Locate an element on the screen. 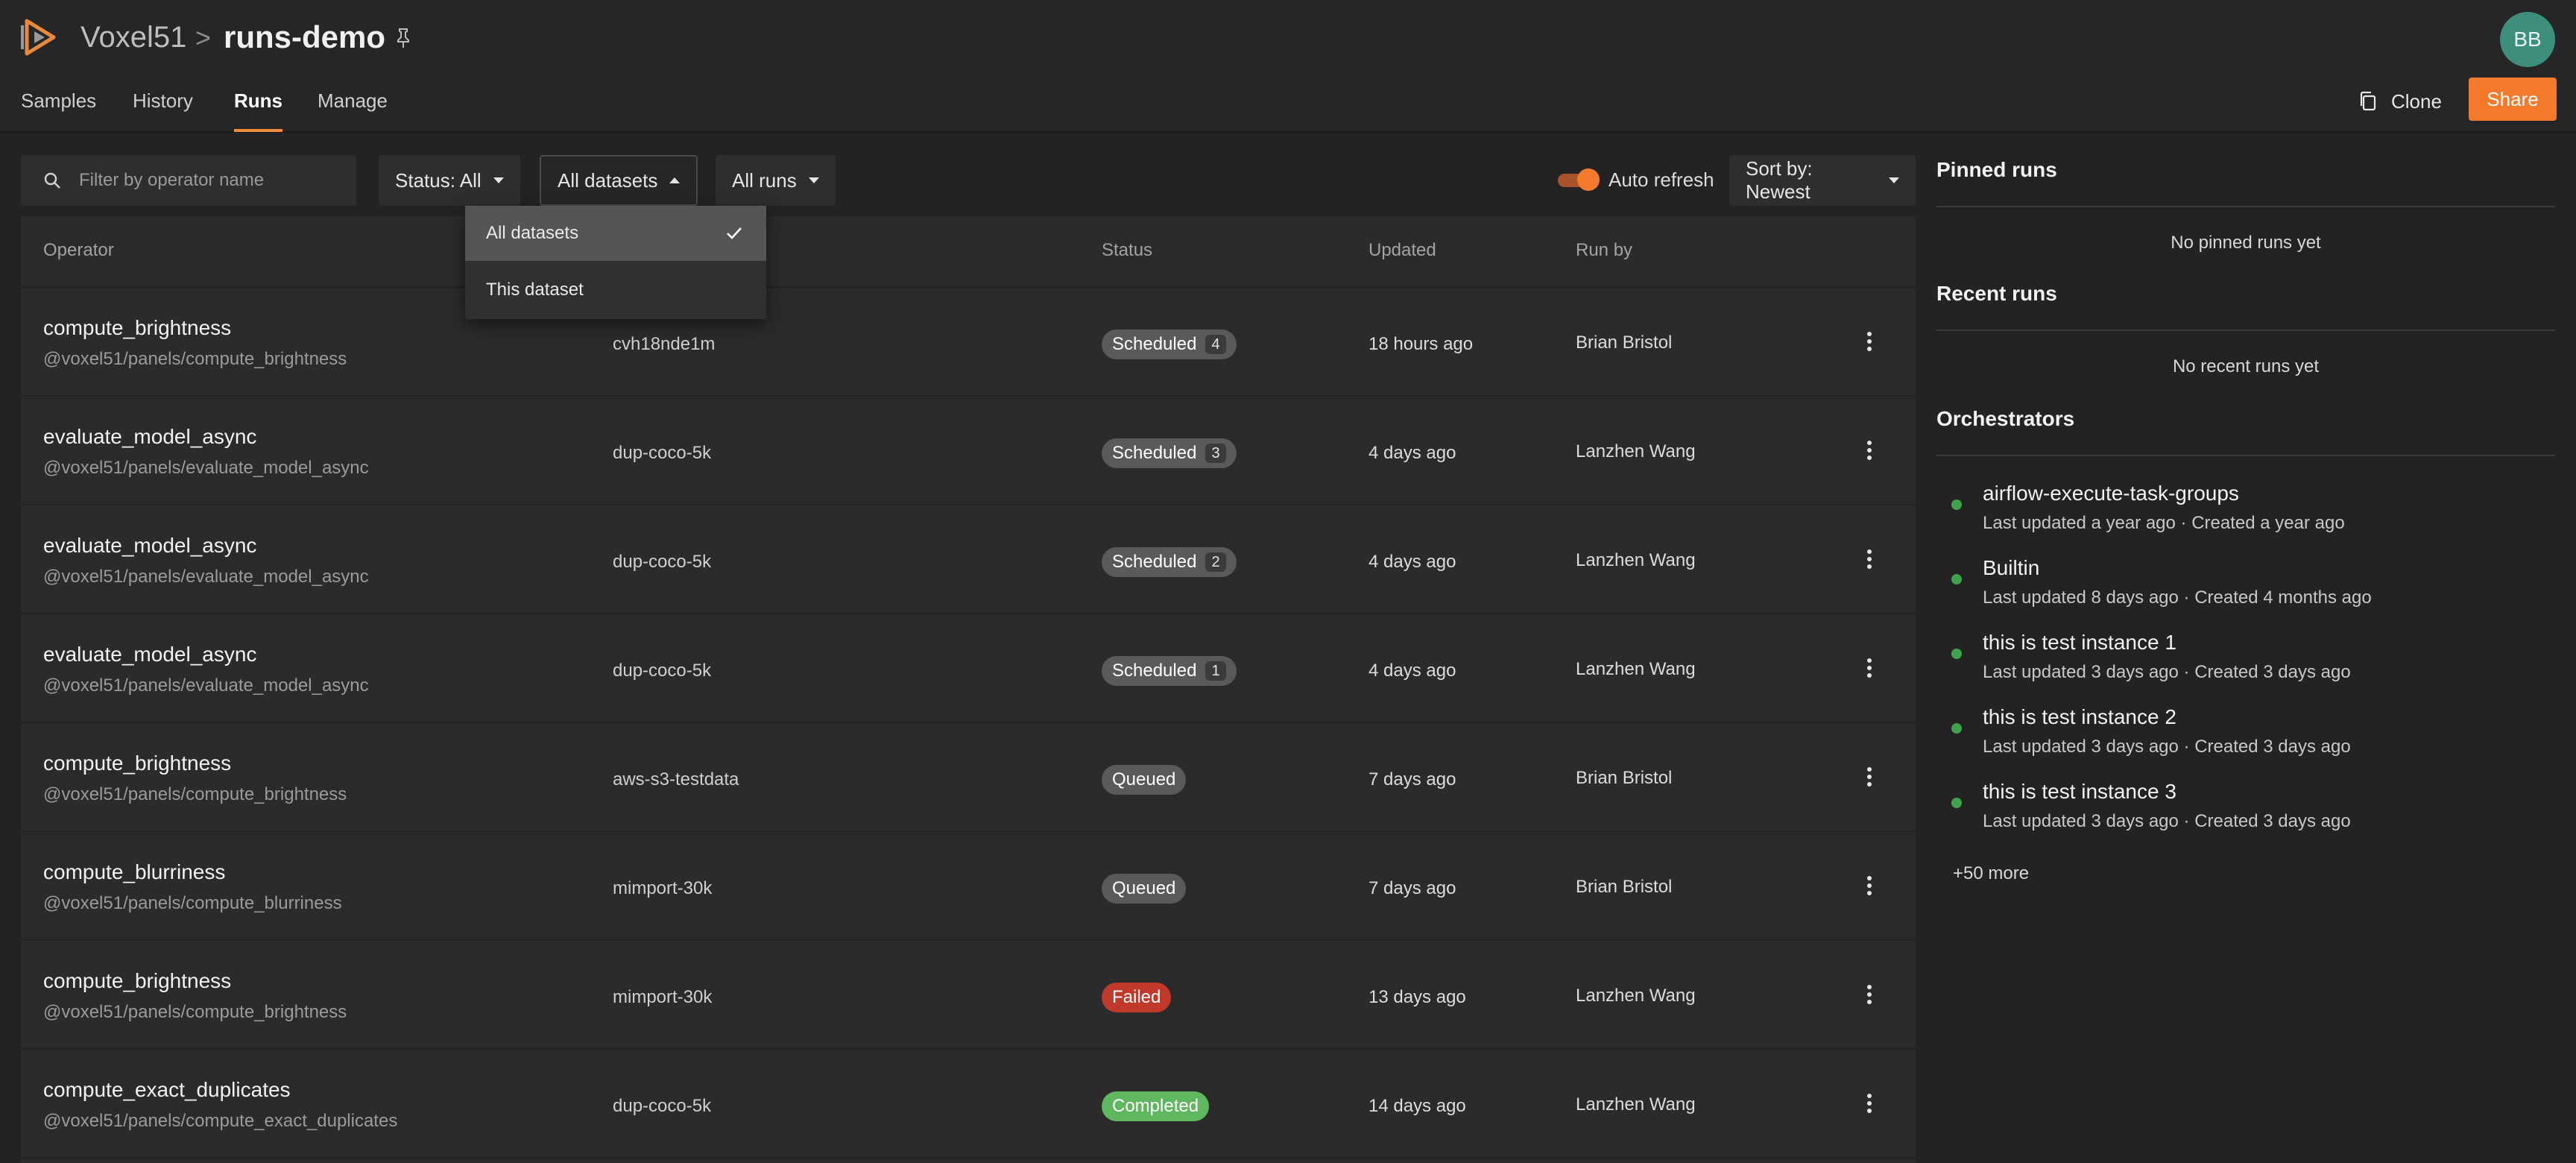 Image resolution: width=2576 pixels, height=1163 pixels. tab-runs: Runs is located at coordinates (258, 110).